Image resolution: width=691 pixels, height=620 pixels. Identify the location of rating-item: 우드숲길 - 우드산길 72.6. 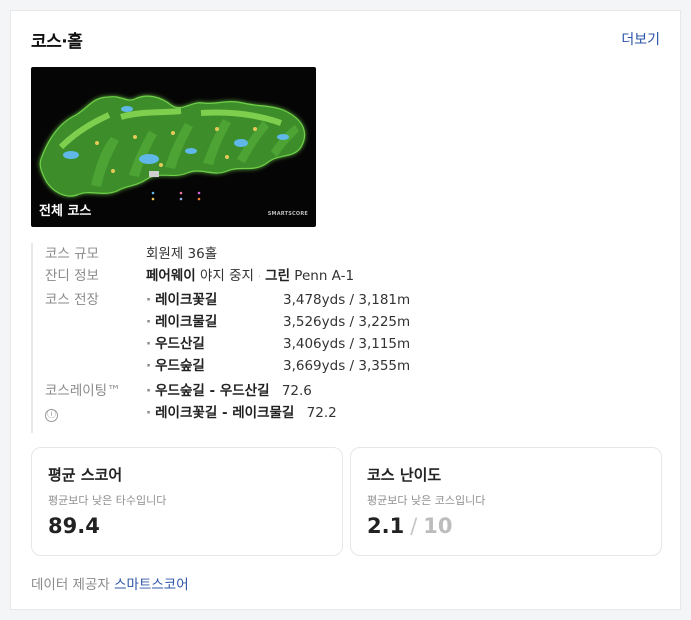
(308, 391).